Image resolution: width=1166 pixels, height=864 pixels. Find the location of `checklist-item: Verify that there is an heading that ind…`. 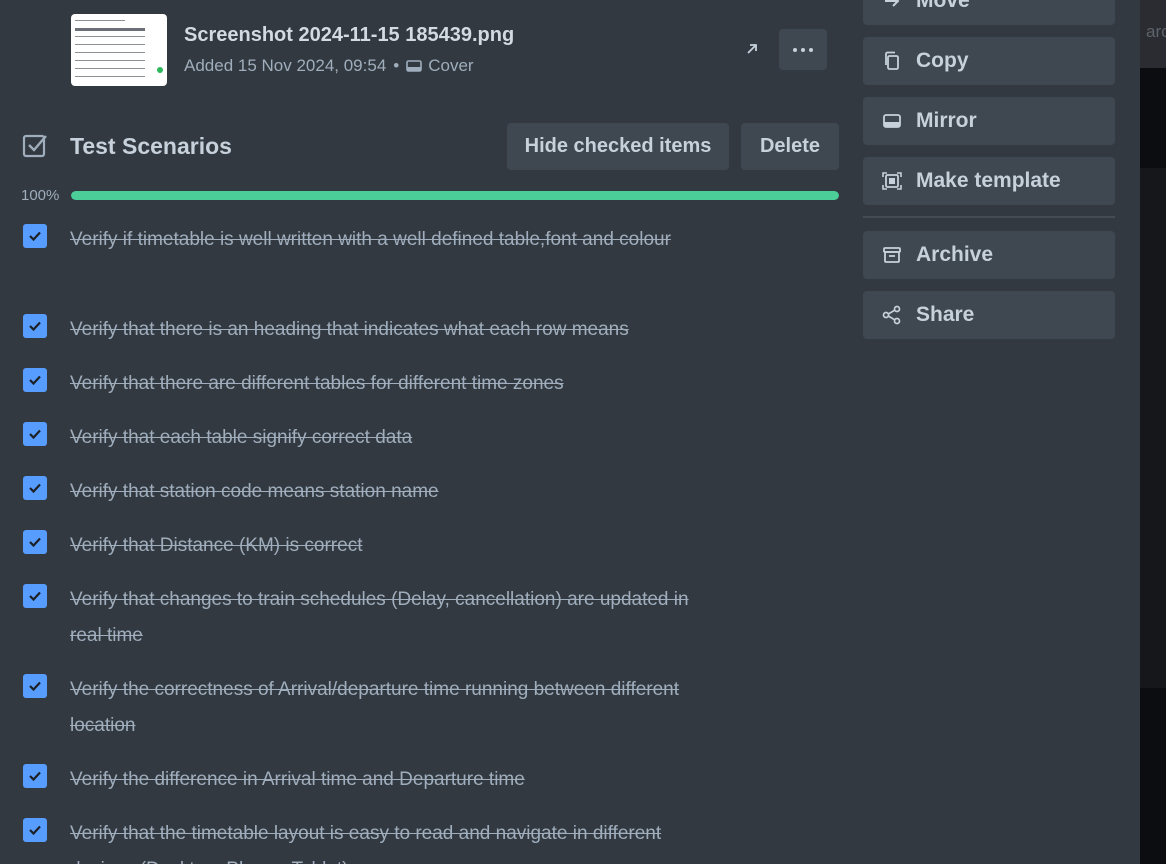

checklist-item: Verify that there is an heading that ind… is located at coordinates (430, 335).